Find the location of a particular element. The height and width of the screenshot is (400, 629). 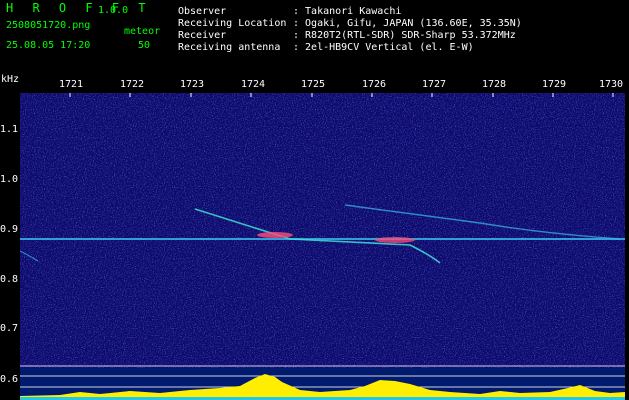

freq-tick: 0.7 is located at coordinates (9, 328).